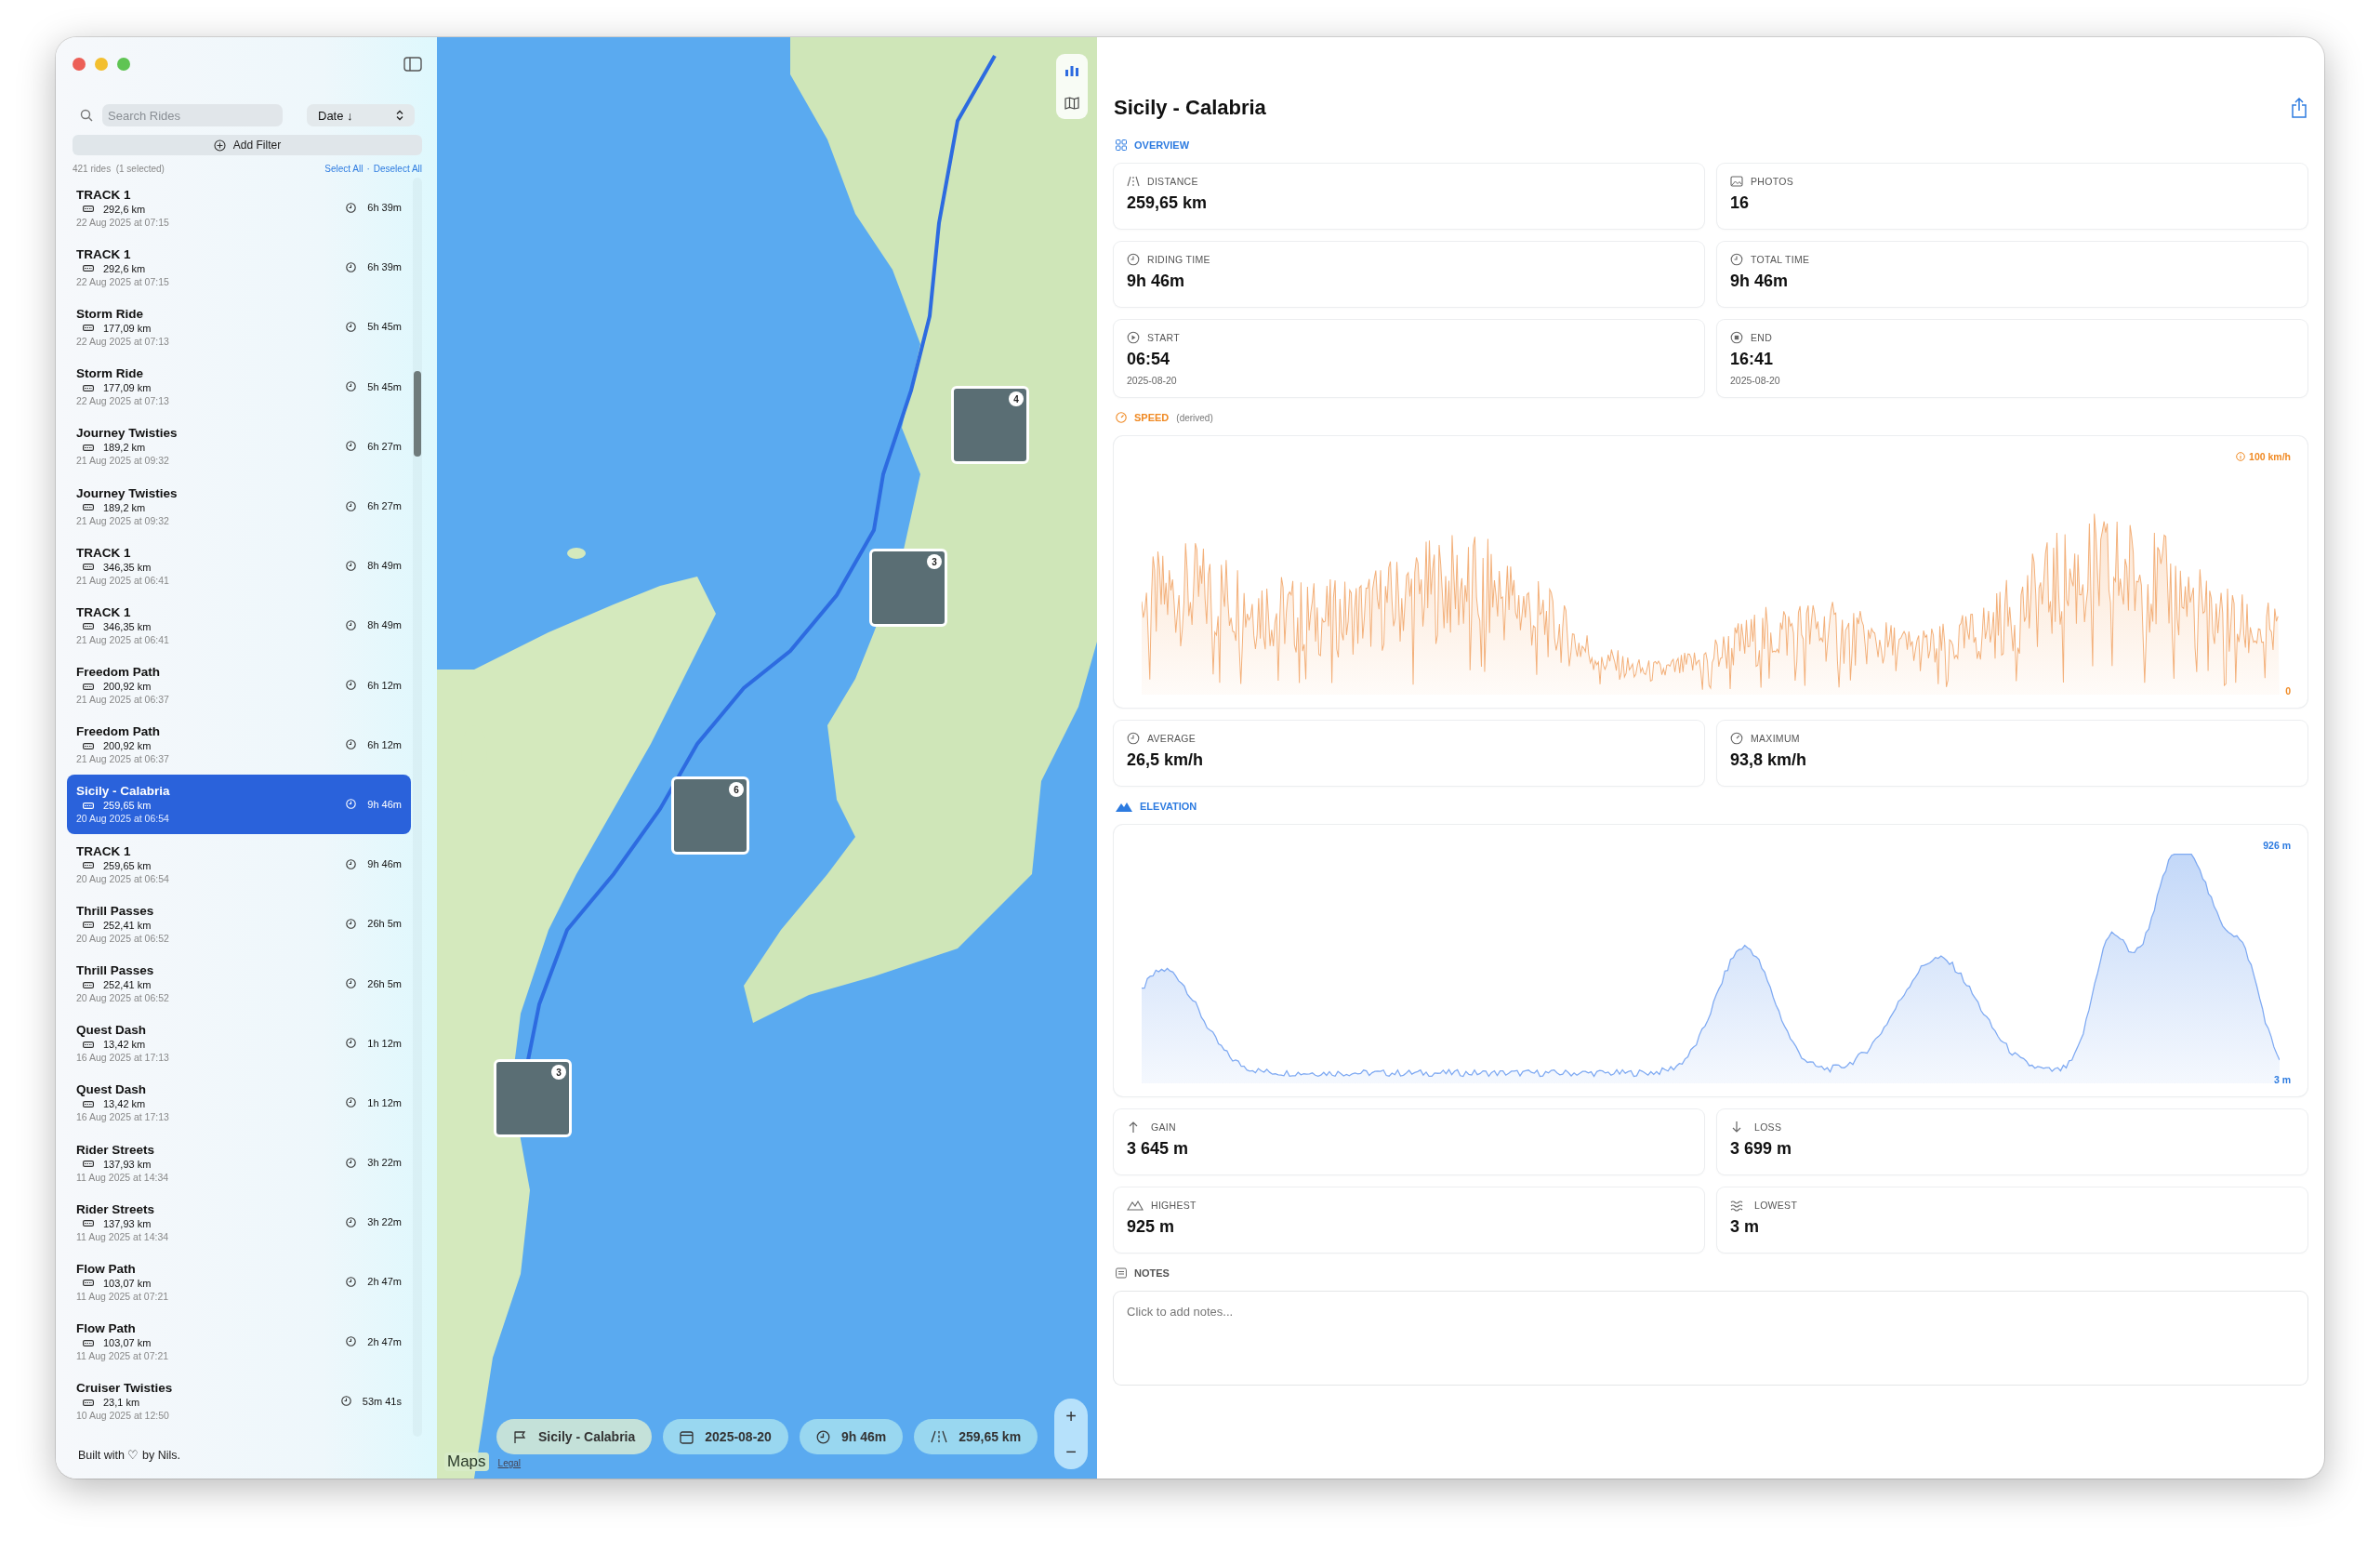  What do you see at coordinates (127, 1343) in the screenshot?
I see `ride-distance: 103,07 km` at bounding box center [127, 1343].